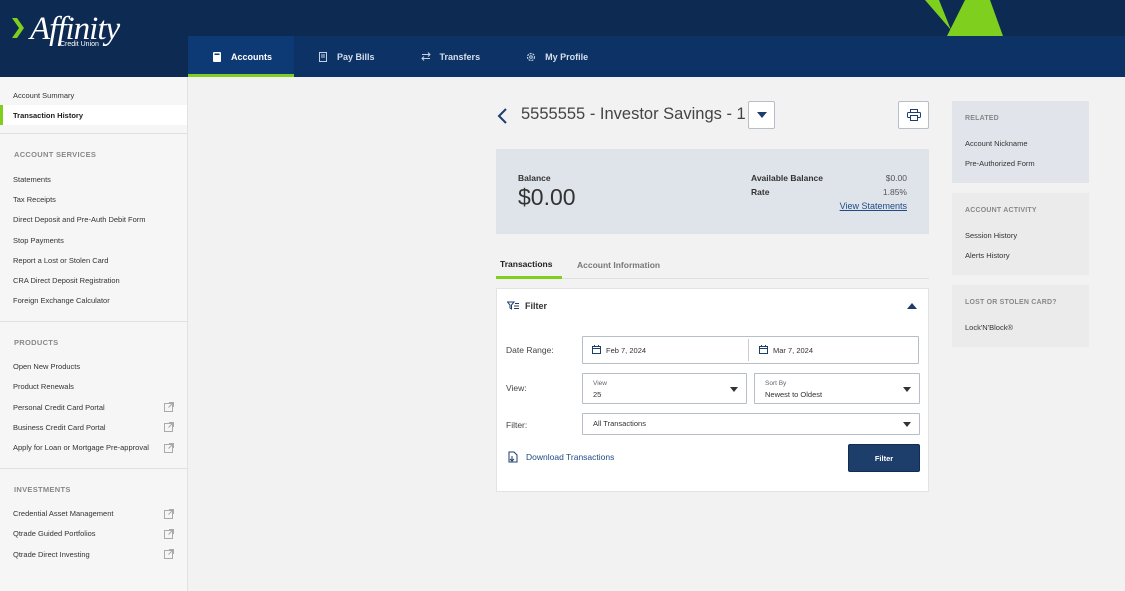  I want to click on caret-down-icon, so click(761, 115).